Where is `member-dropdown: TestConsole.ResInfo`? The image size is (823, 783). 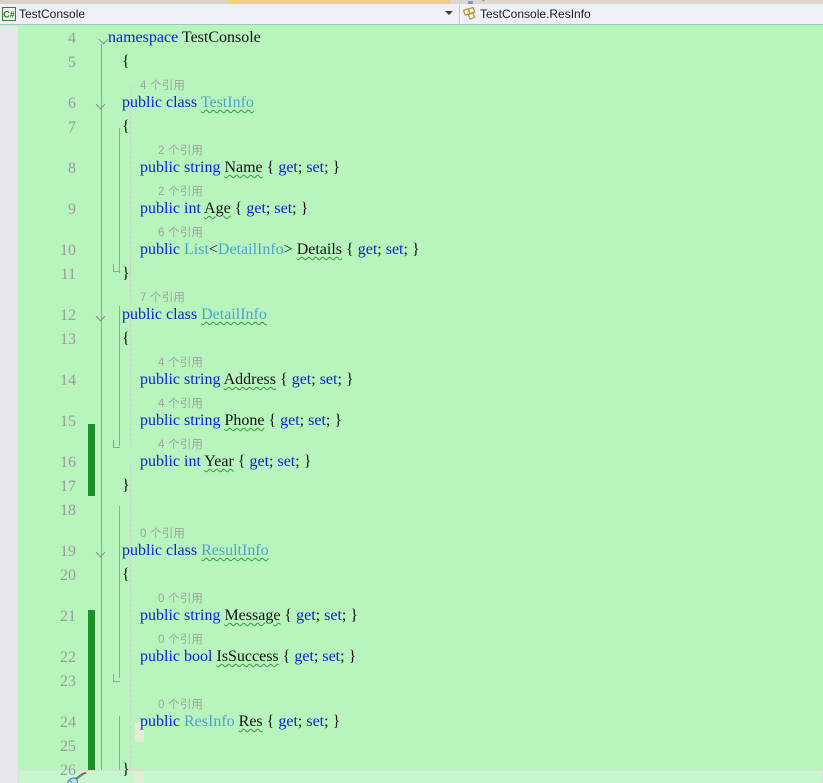
member-dropdown: TestConsole.ResInfo is located at coordinates (641, 14).